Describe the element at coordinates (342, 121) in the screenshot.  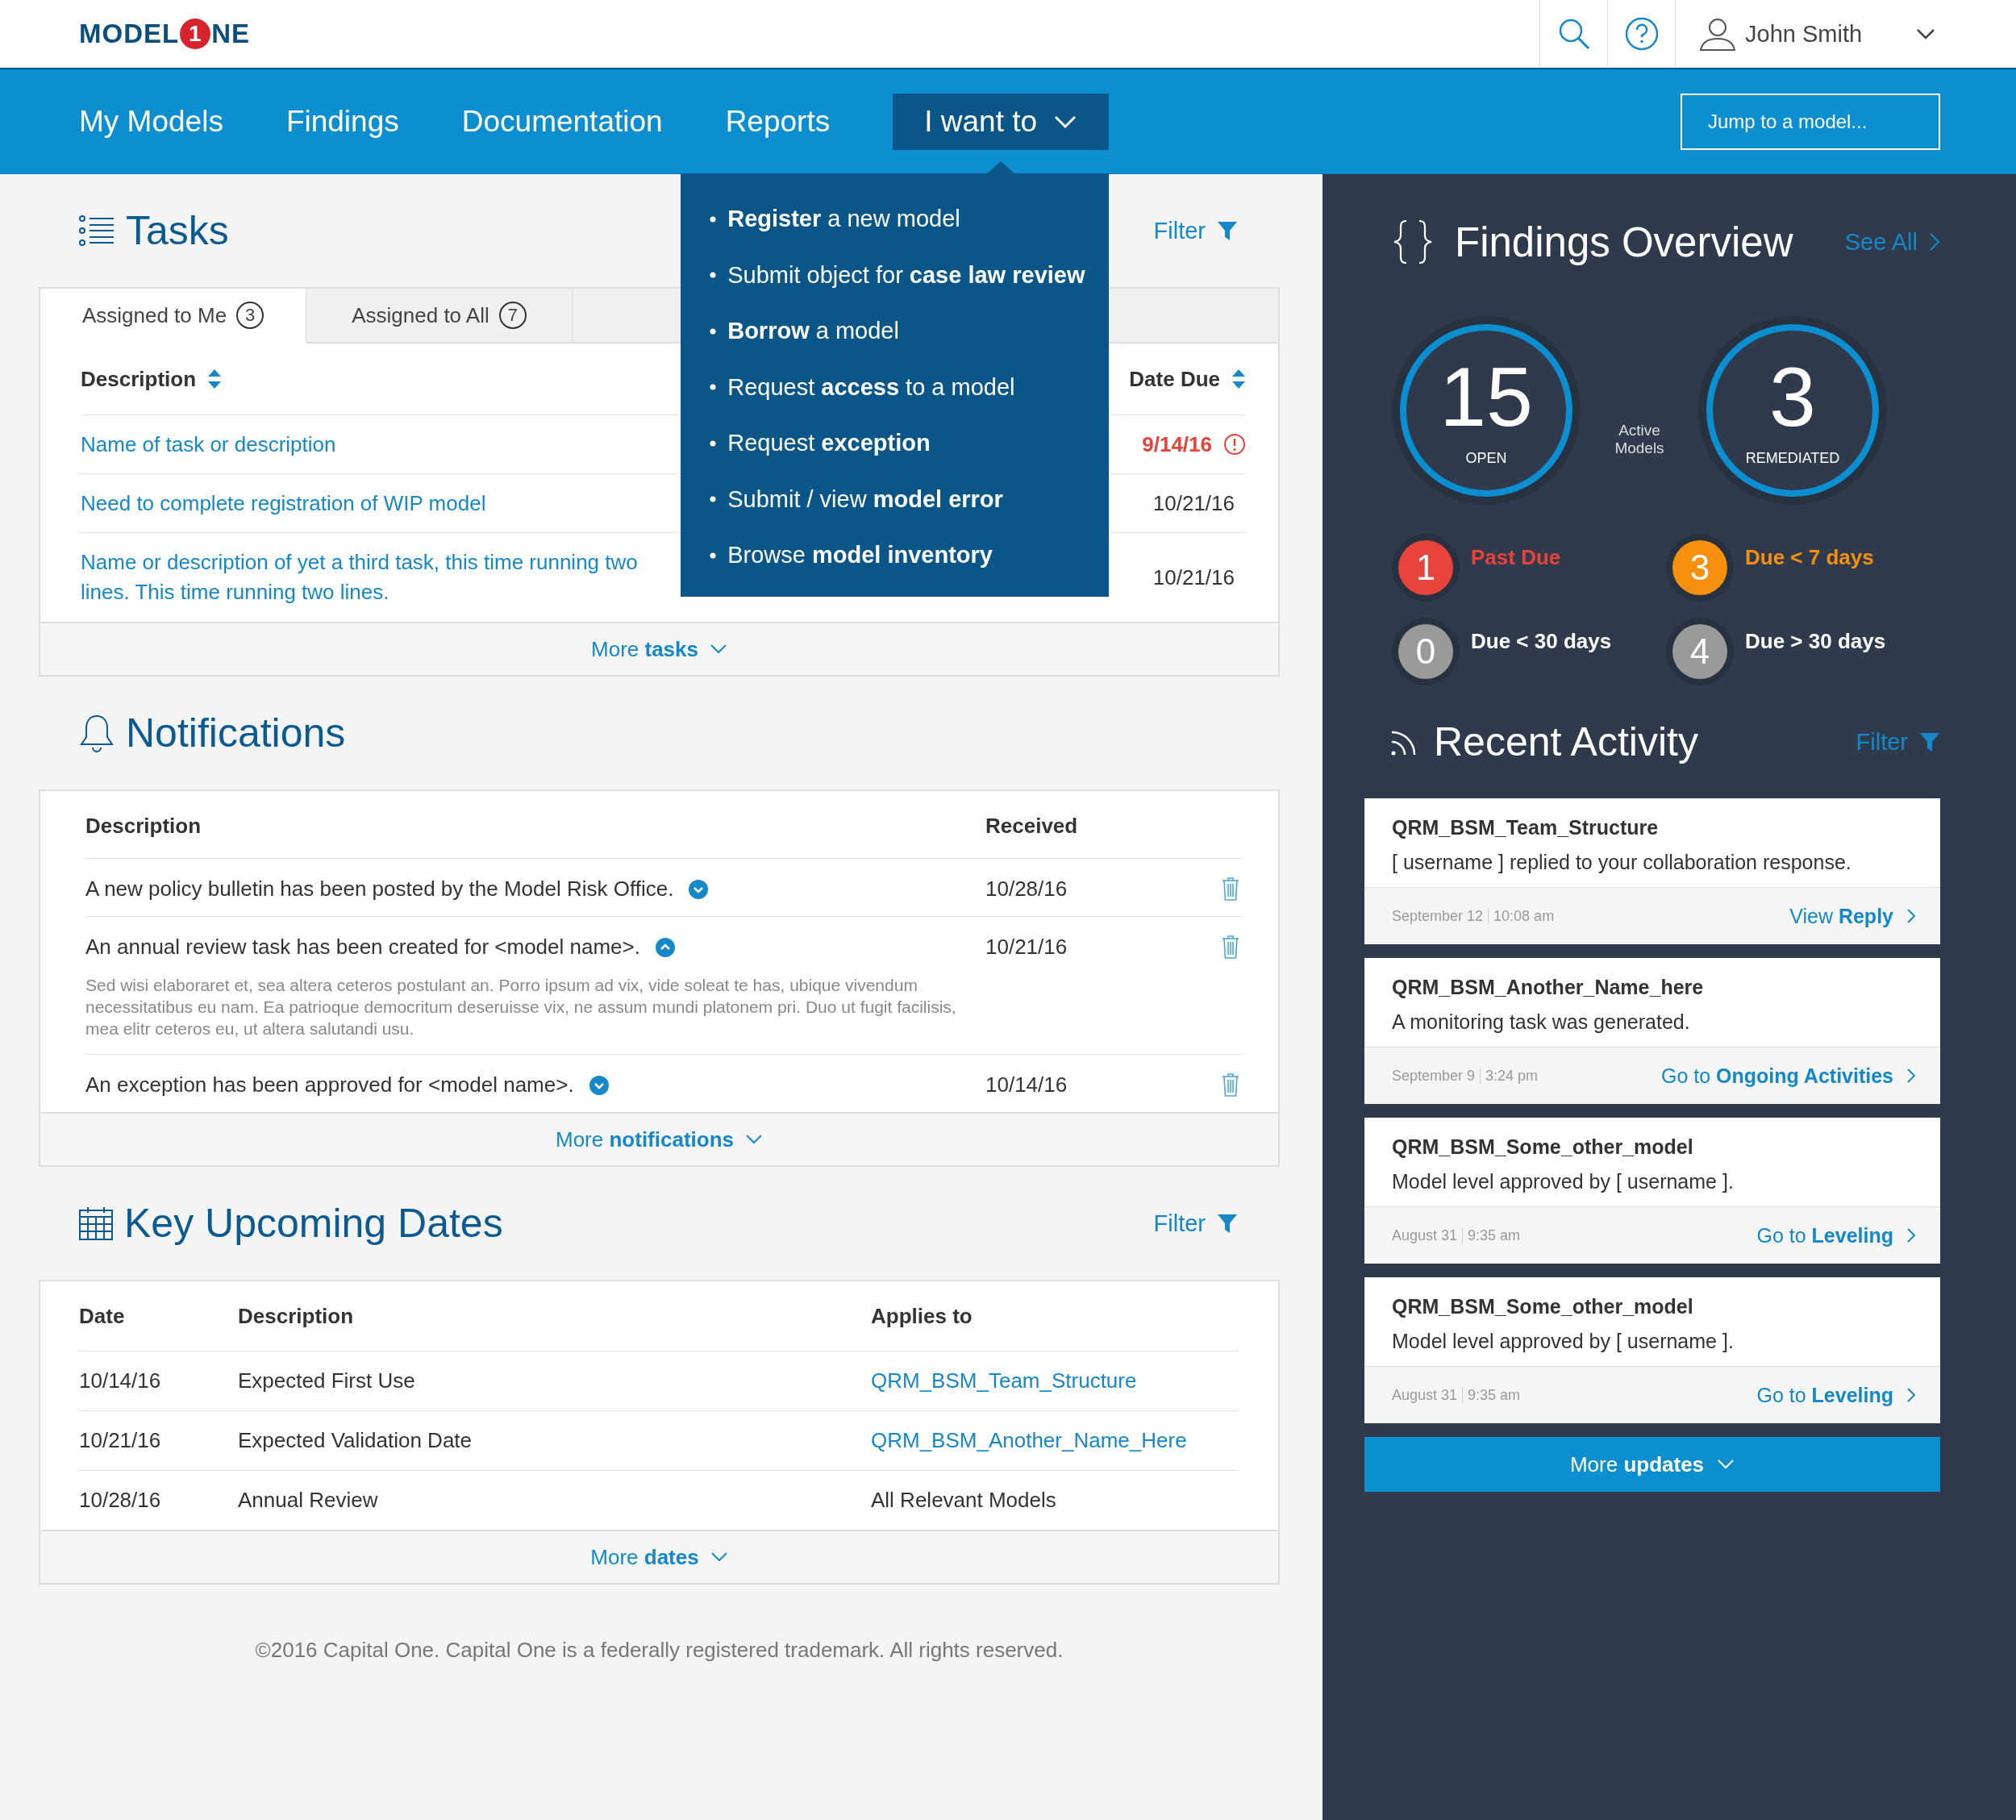
I see `nav-link: Findings` at that location.